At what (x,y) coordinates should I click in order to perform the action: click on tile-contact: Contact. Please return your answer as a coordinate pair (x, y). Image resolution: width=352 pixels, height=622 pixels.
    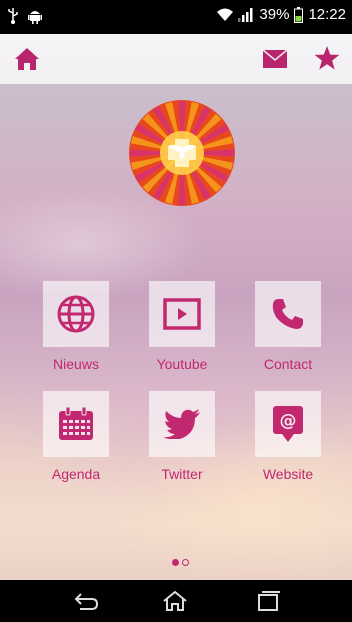
    Looking at the image, I should click on (288, 331).